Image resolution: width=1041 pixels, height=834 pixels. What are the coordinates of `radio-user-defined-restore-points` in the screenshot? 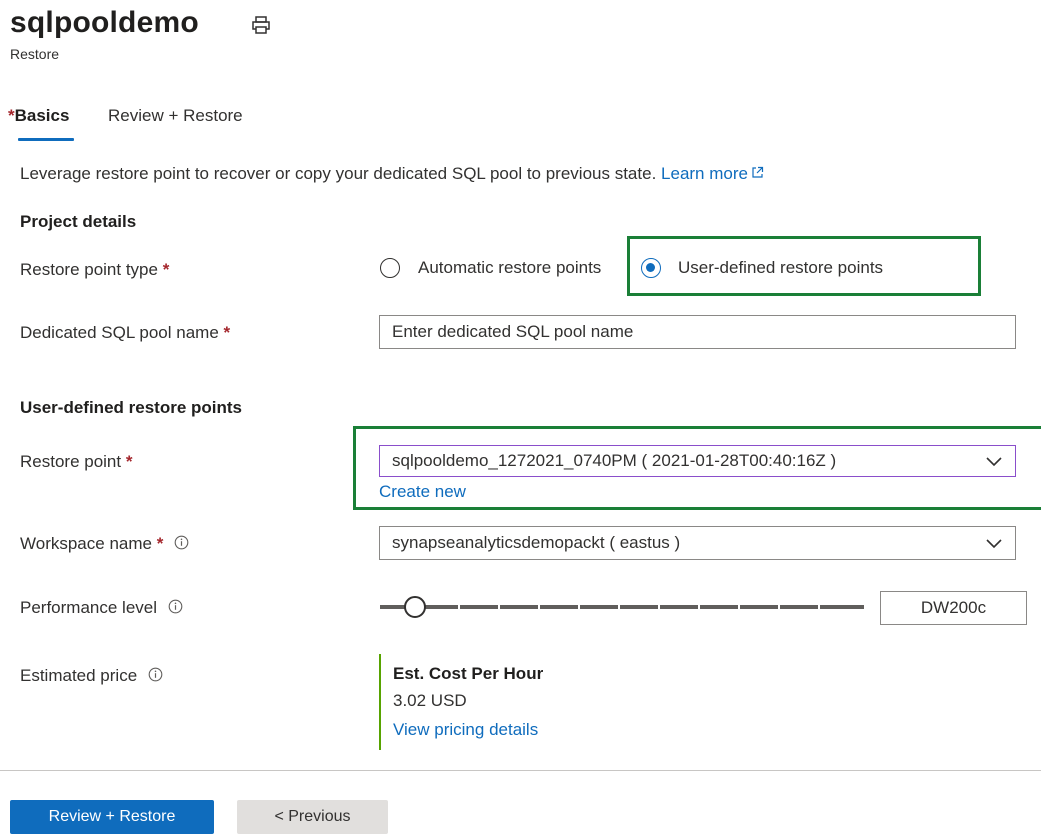 It's located at (651, 268).